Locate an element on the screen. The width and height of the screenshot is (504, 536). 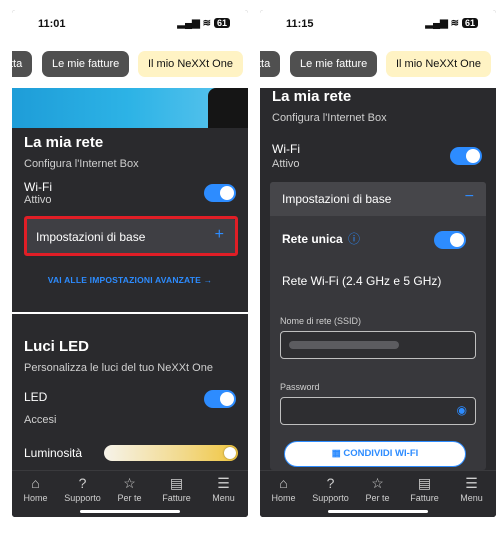
led-label: LED is located at coordinates (36, 397).